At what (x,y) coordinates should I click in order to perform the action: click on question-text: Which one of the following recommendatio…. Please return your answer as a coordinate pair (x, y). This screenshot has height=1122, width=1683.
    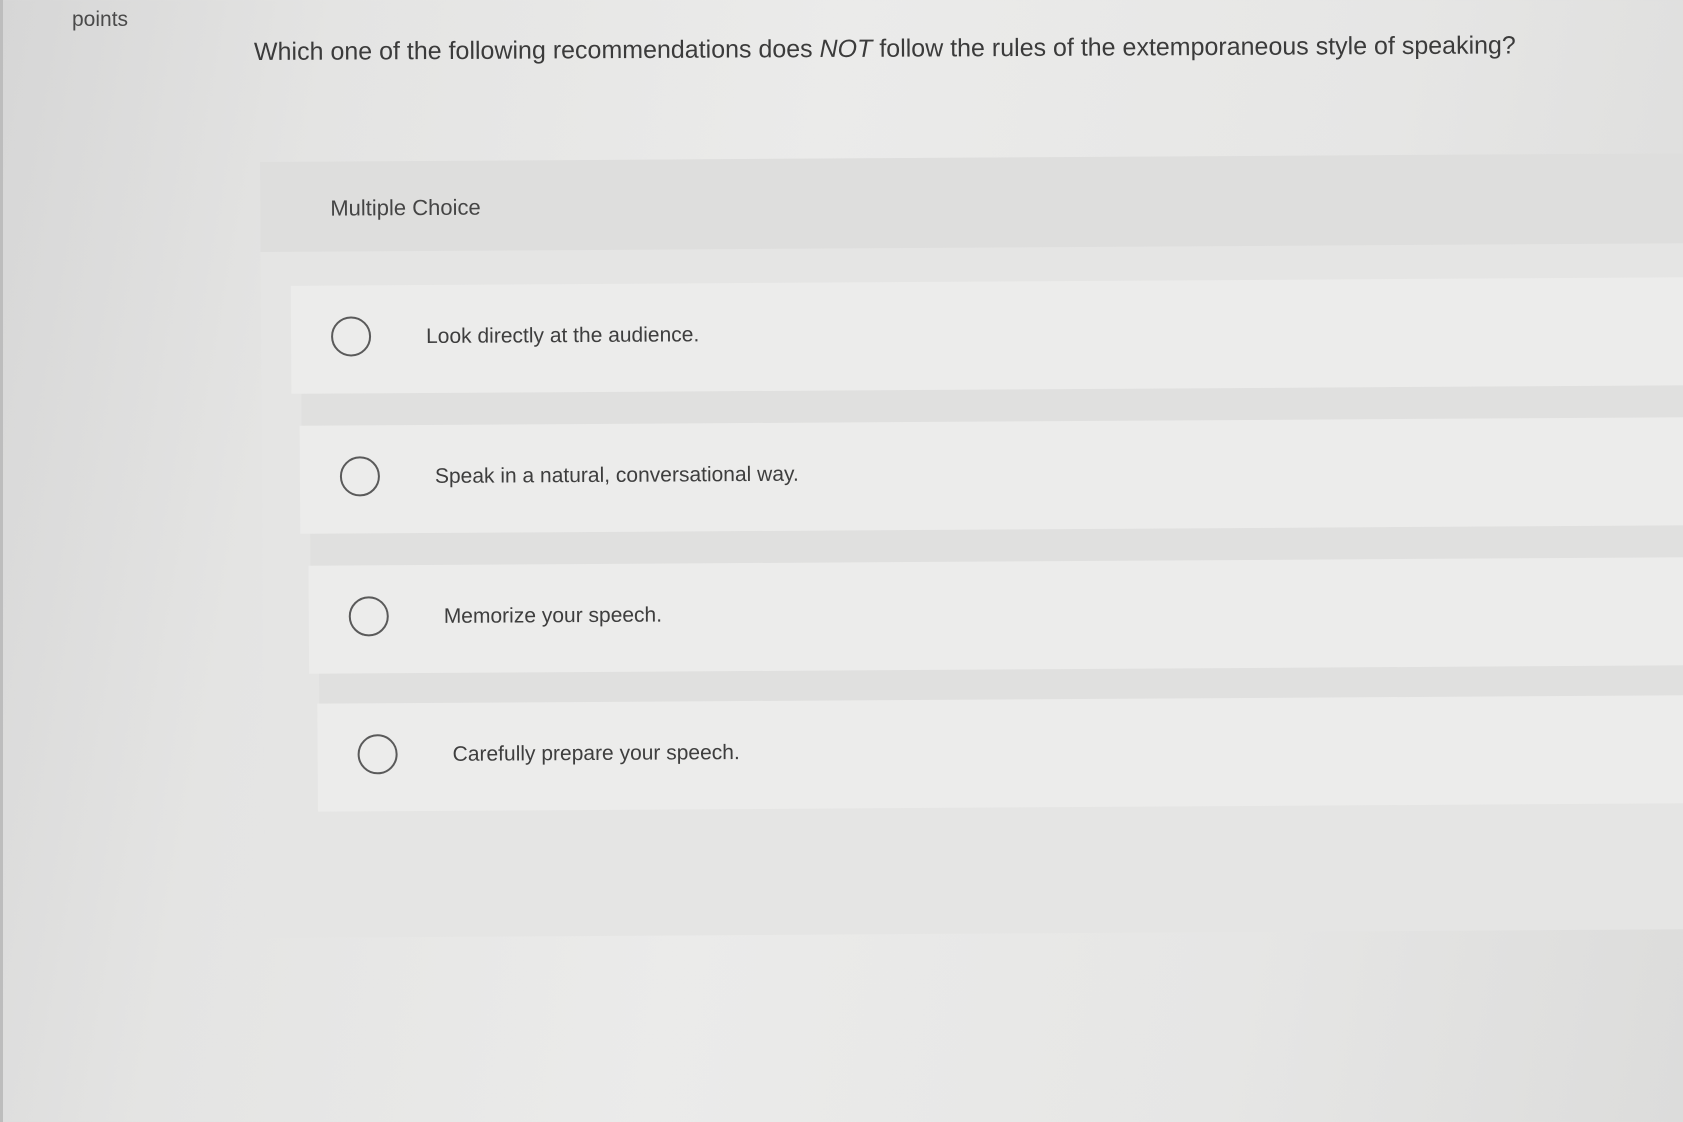
    Looking at the image, I should click on (885, 49).